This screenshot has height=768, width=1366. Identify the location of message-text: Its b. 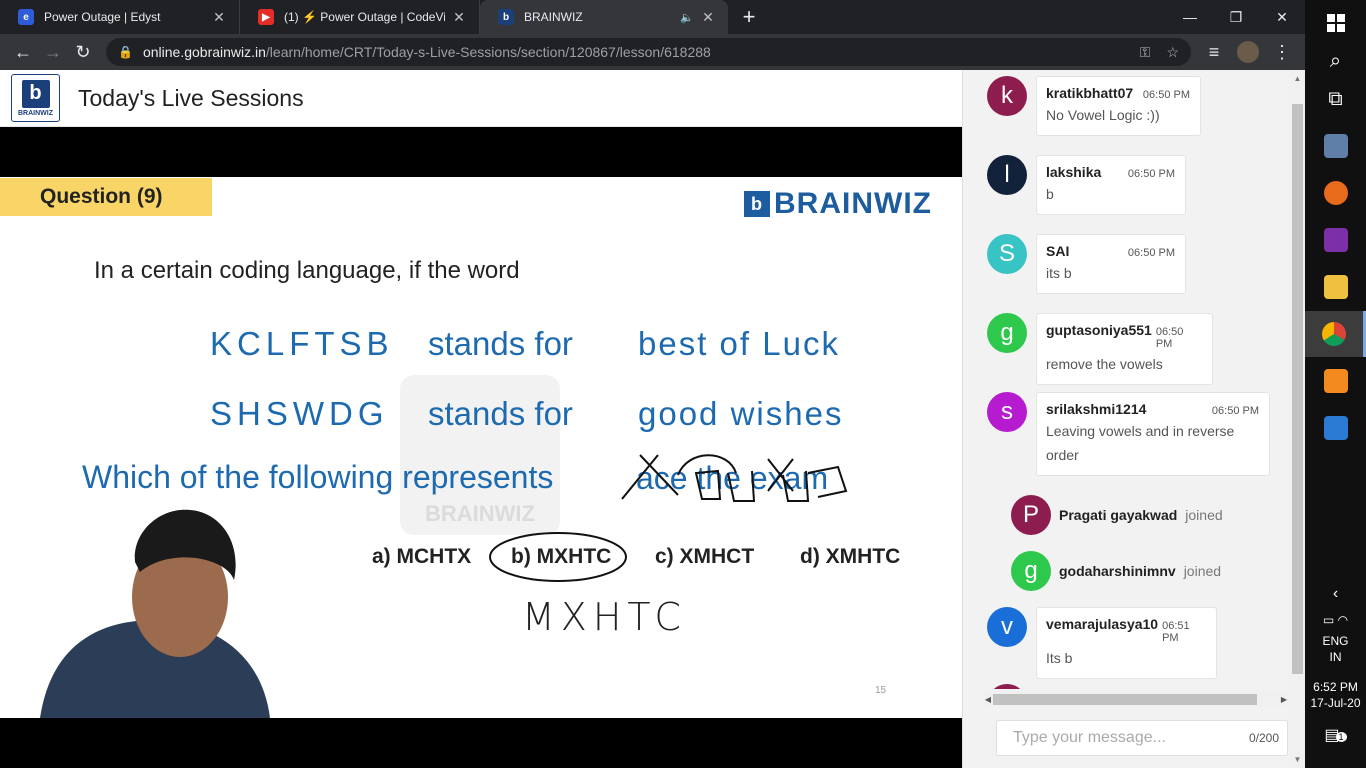
(1059, 658).